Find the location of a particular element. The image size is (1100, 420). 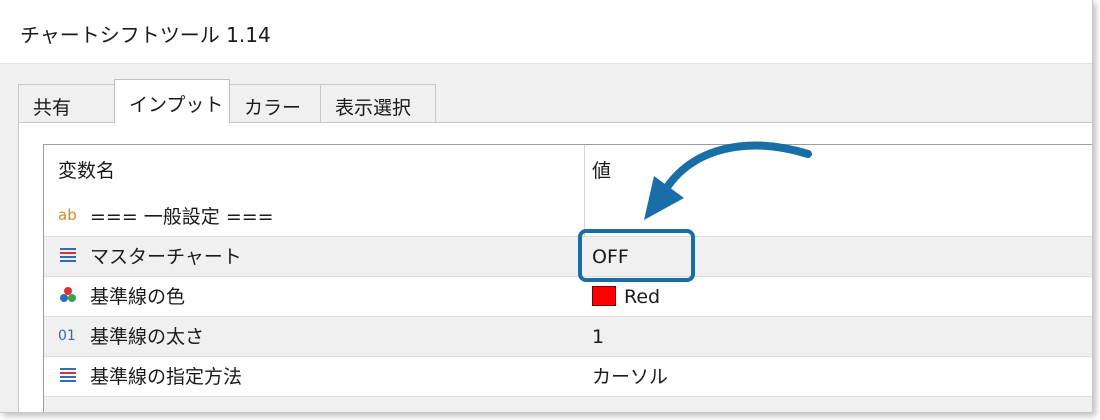

ab-string-icon: ab is located at coordinates (70, 218).